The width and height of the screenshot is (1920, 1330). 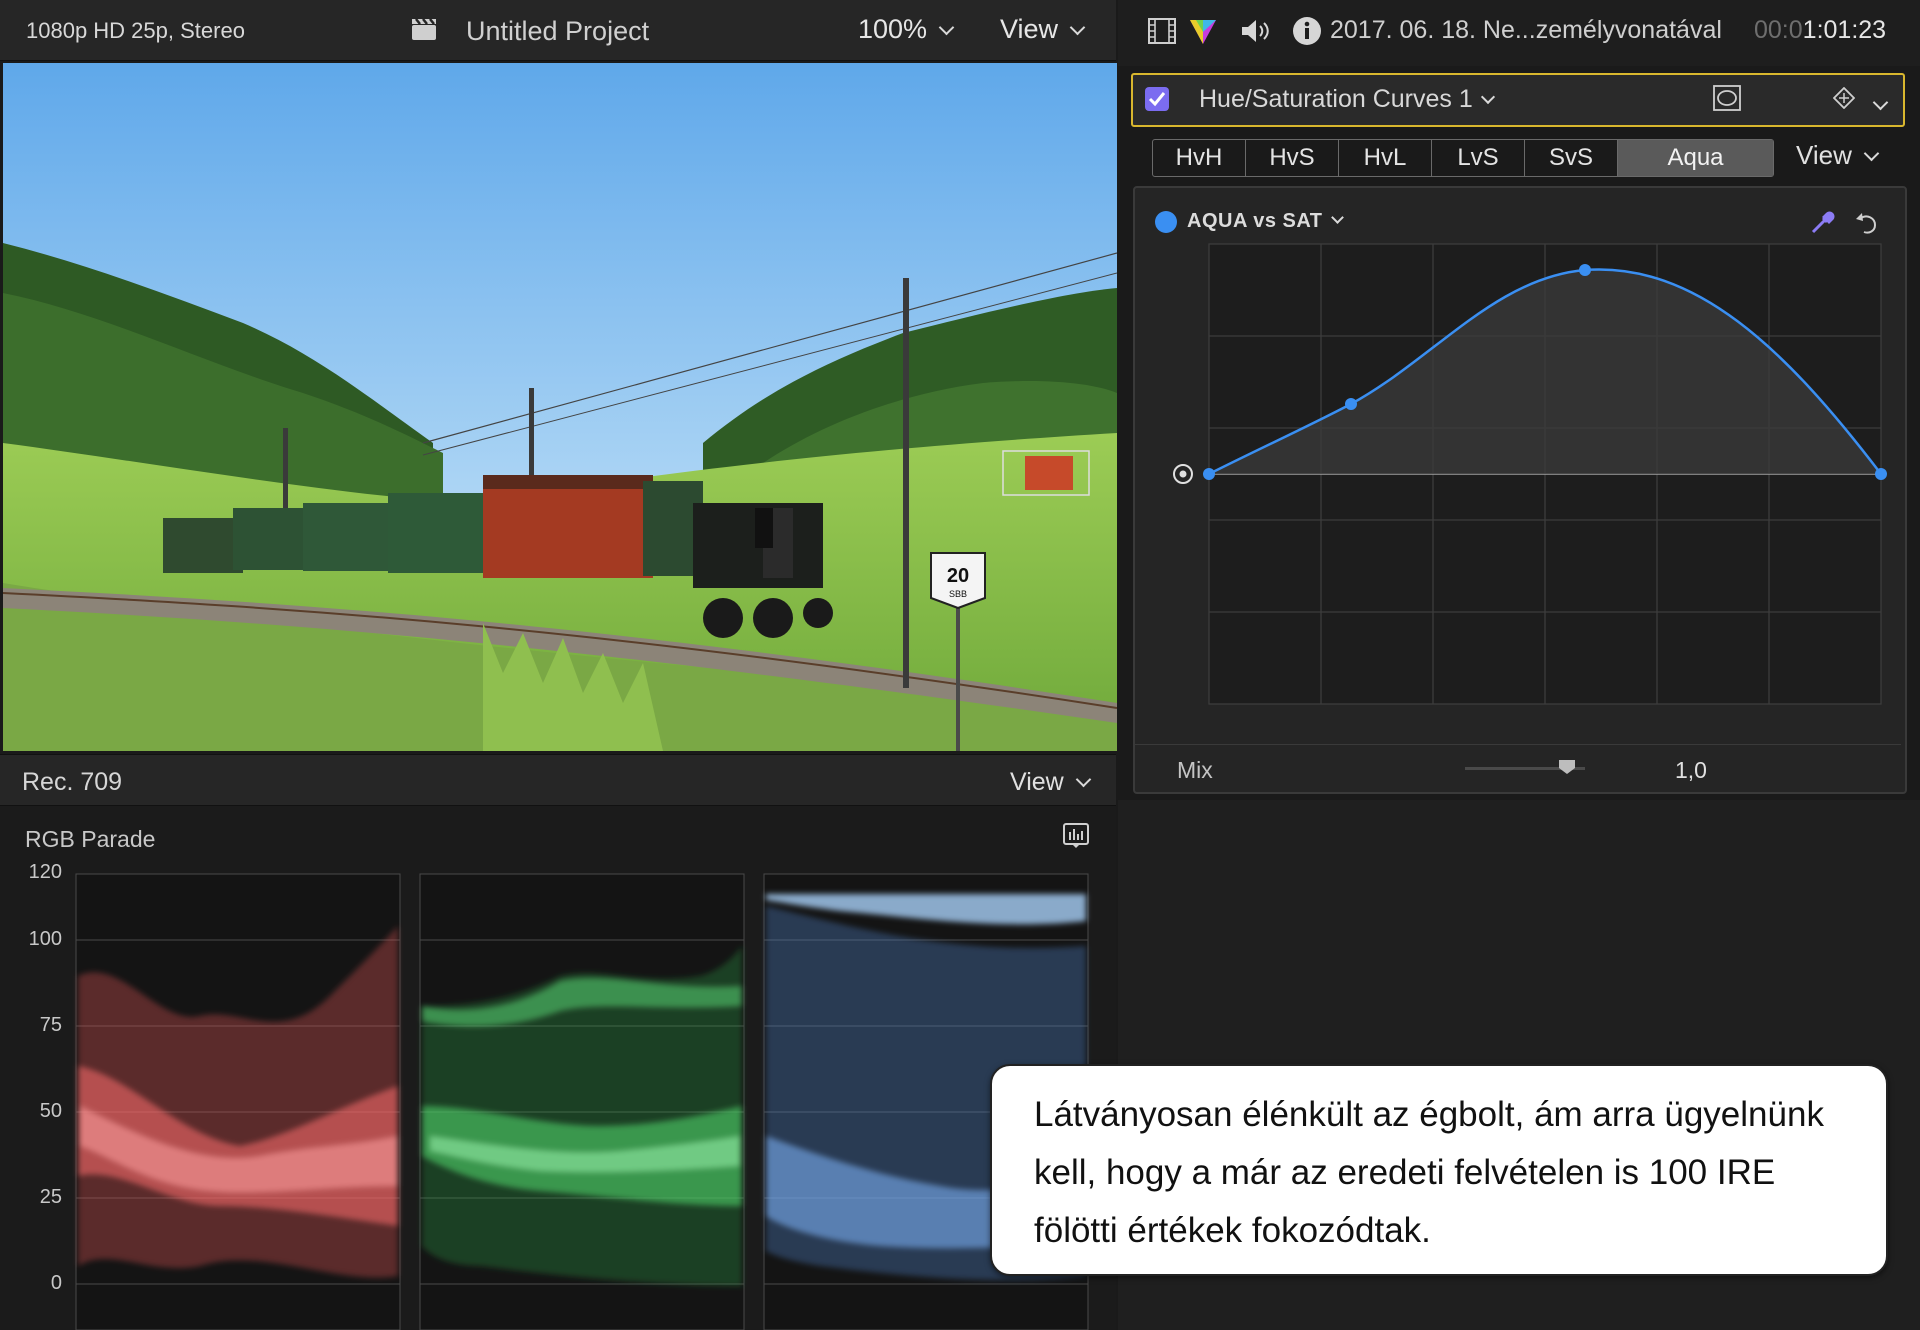 I want to click on scope-header: Rec. 709 View, so click(x=558, y=780).